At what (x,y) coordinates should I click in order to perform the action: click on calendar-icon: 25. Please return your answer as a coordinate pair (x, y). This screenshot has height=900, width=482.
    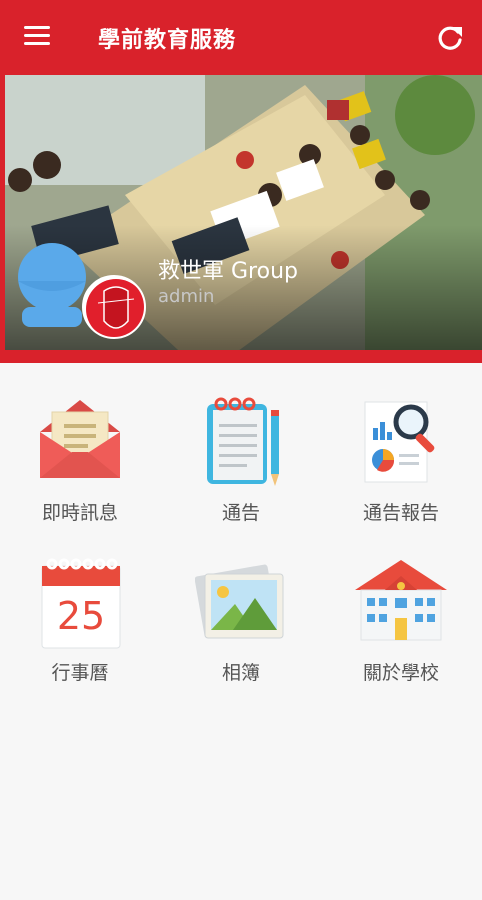
    Looking at the image, I should click on (81, 603).